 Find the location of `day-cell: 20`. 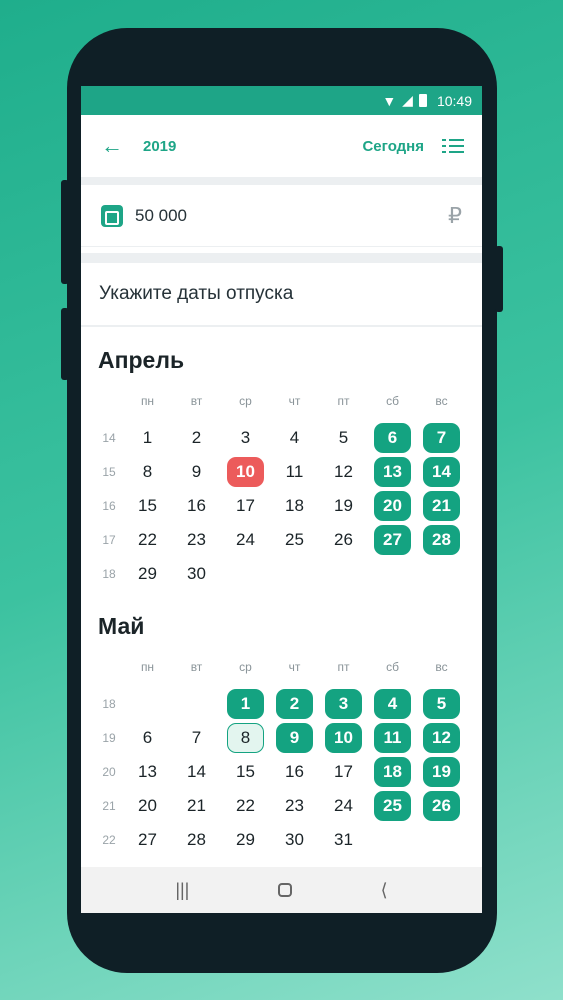

day-cell: 20 is located at coordinates (392, 506).